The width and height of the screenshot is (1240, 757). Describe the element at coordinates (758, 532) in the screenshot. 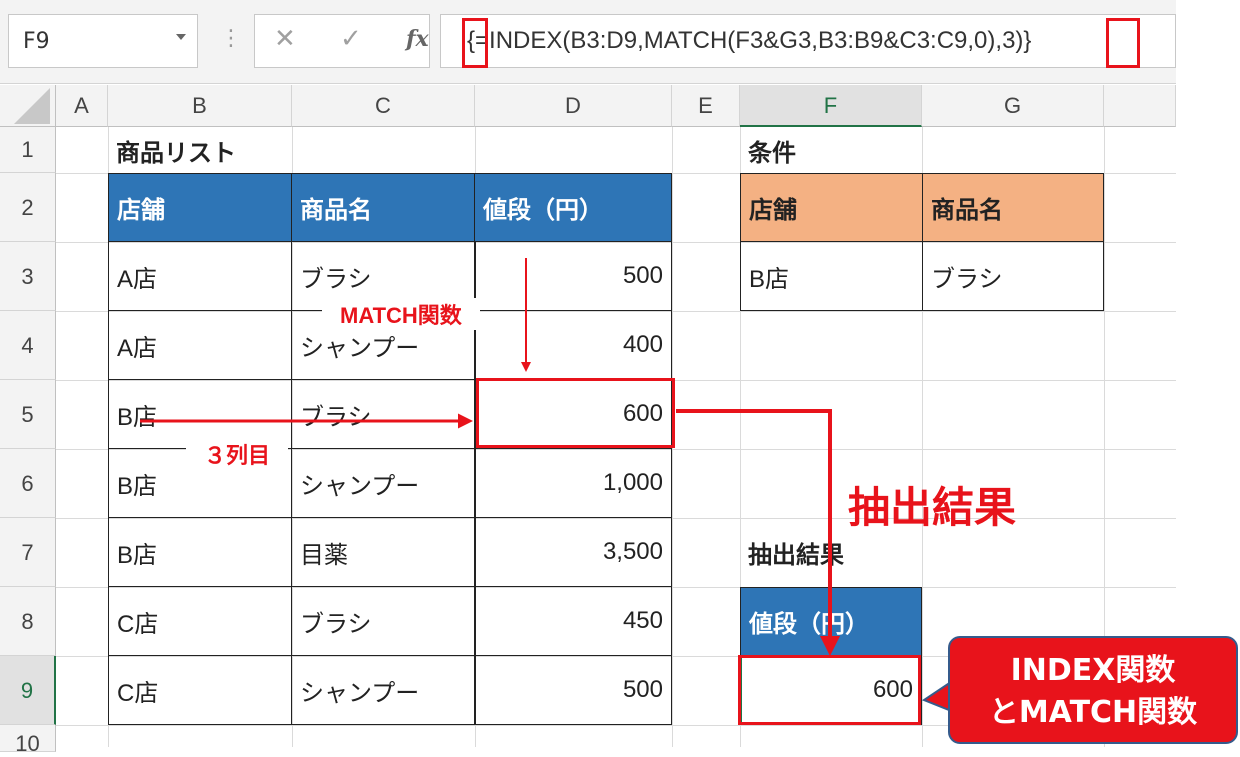

I see `result-arrow` at that location.